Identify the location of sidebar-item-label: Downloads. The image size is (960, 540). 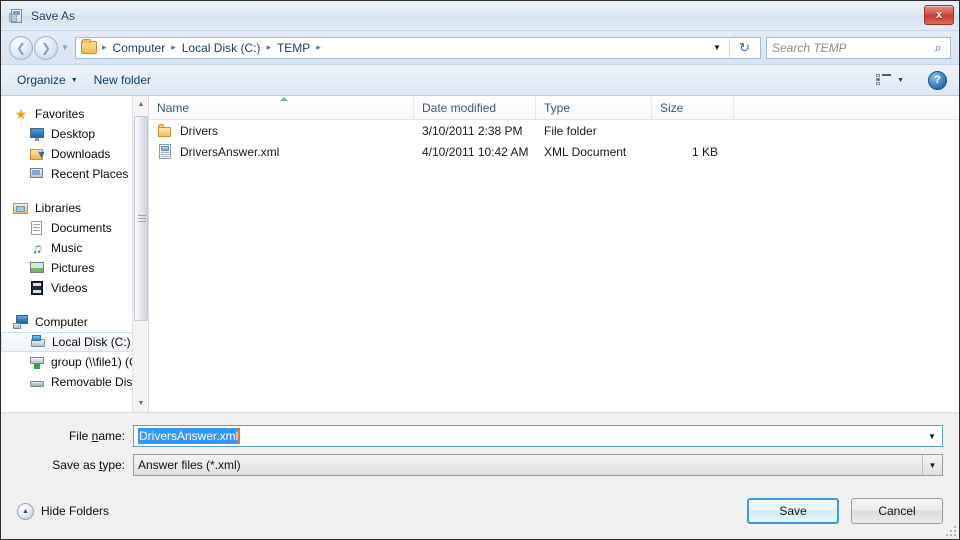
(81, 154).